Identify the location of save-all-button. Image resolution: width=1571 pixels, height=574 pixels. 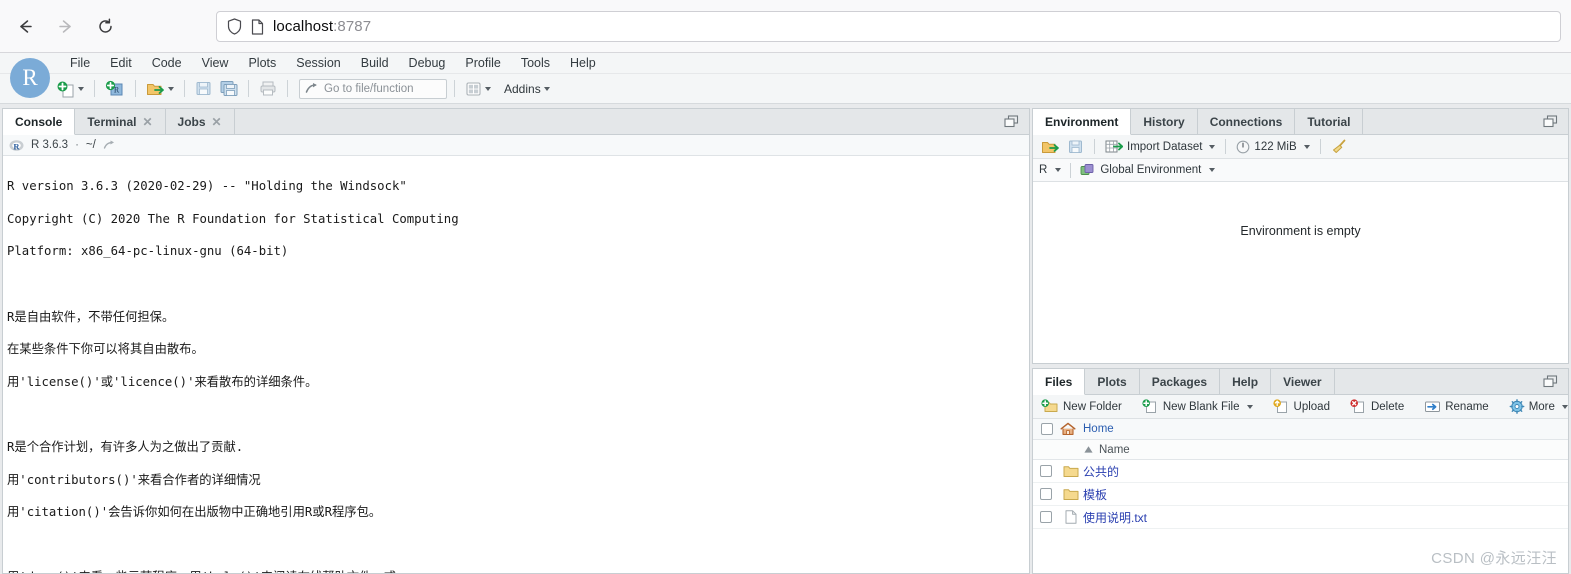
(229, 89).